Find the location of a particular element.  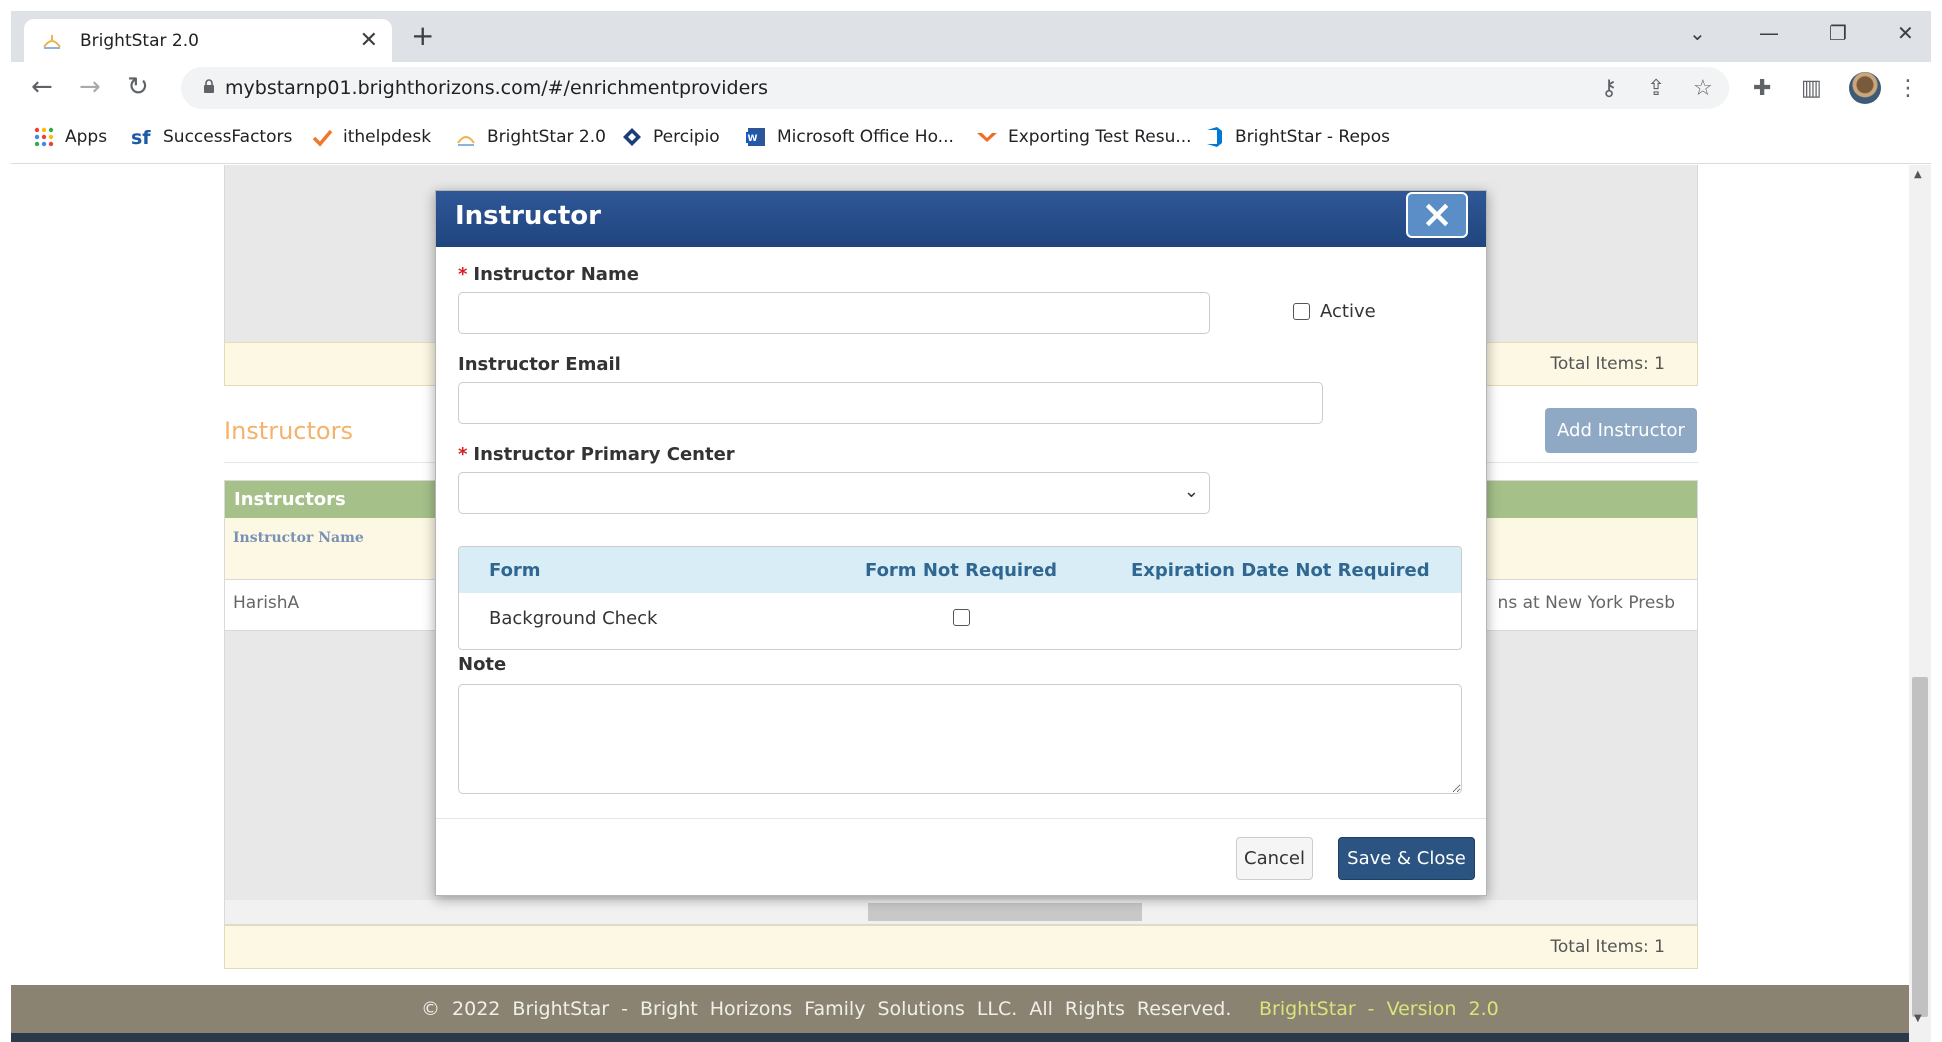

checkmark-icon is located at coordinates (322, 138).